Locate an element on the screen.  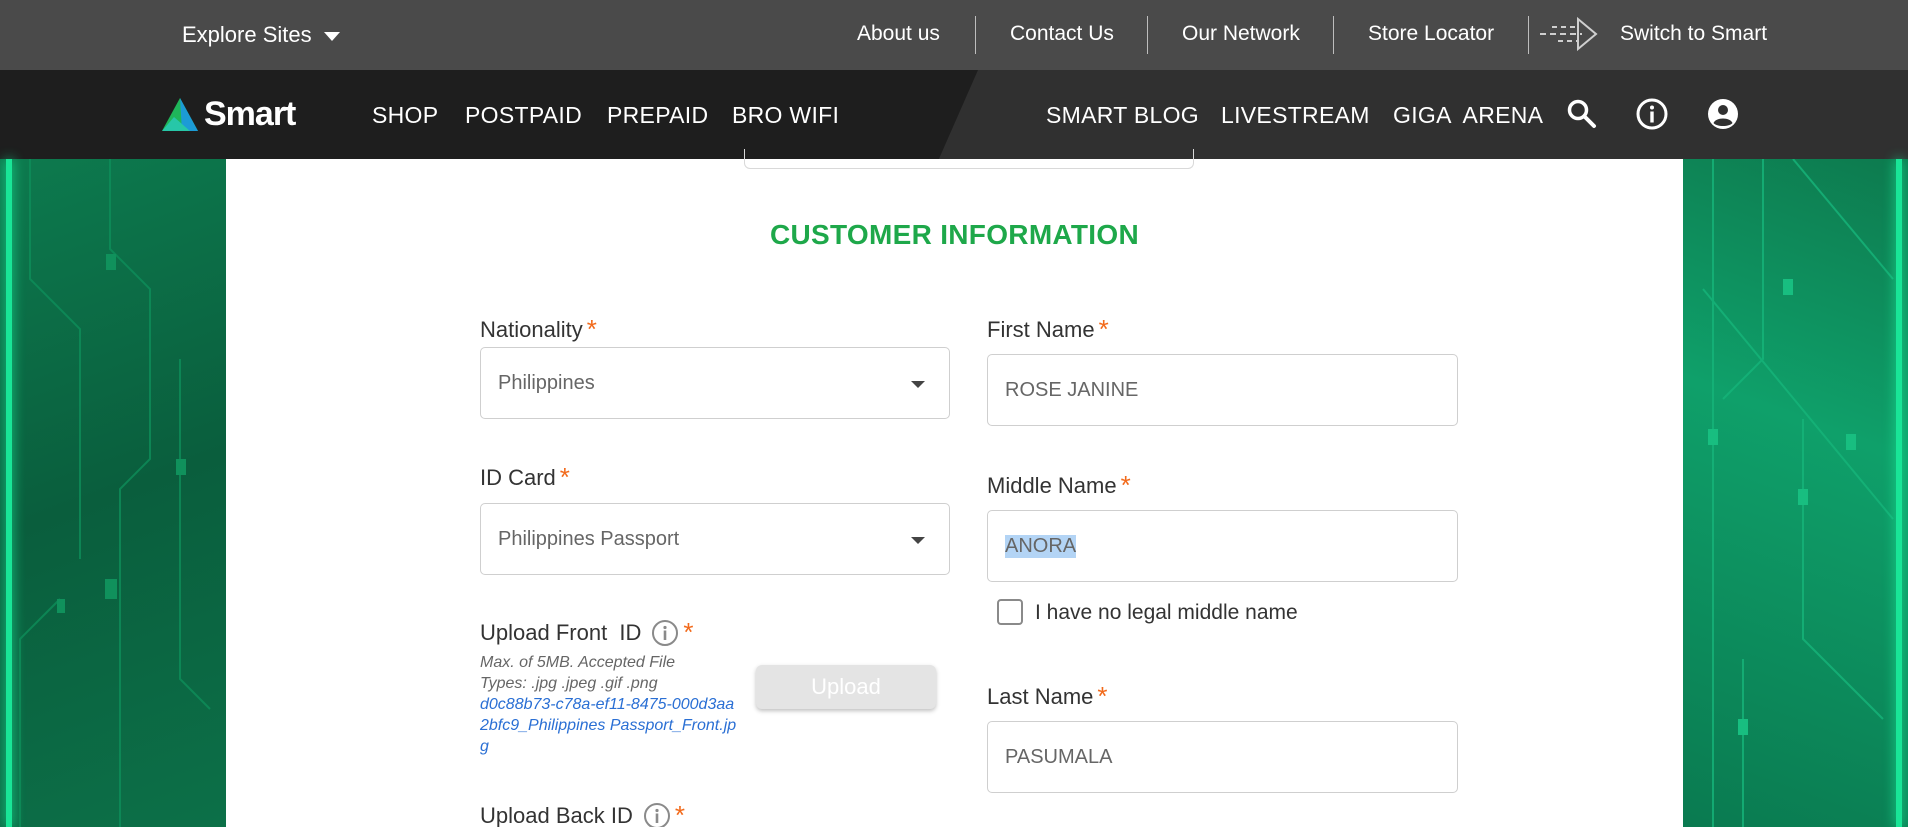
nationality-label-text: Nationality is located at coordinates (531, 329).